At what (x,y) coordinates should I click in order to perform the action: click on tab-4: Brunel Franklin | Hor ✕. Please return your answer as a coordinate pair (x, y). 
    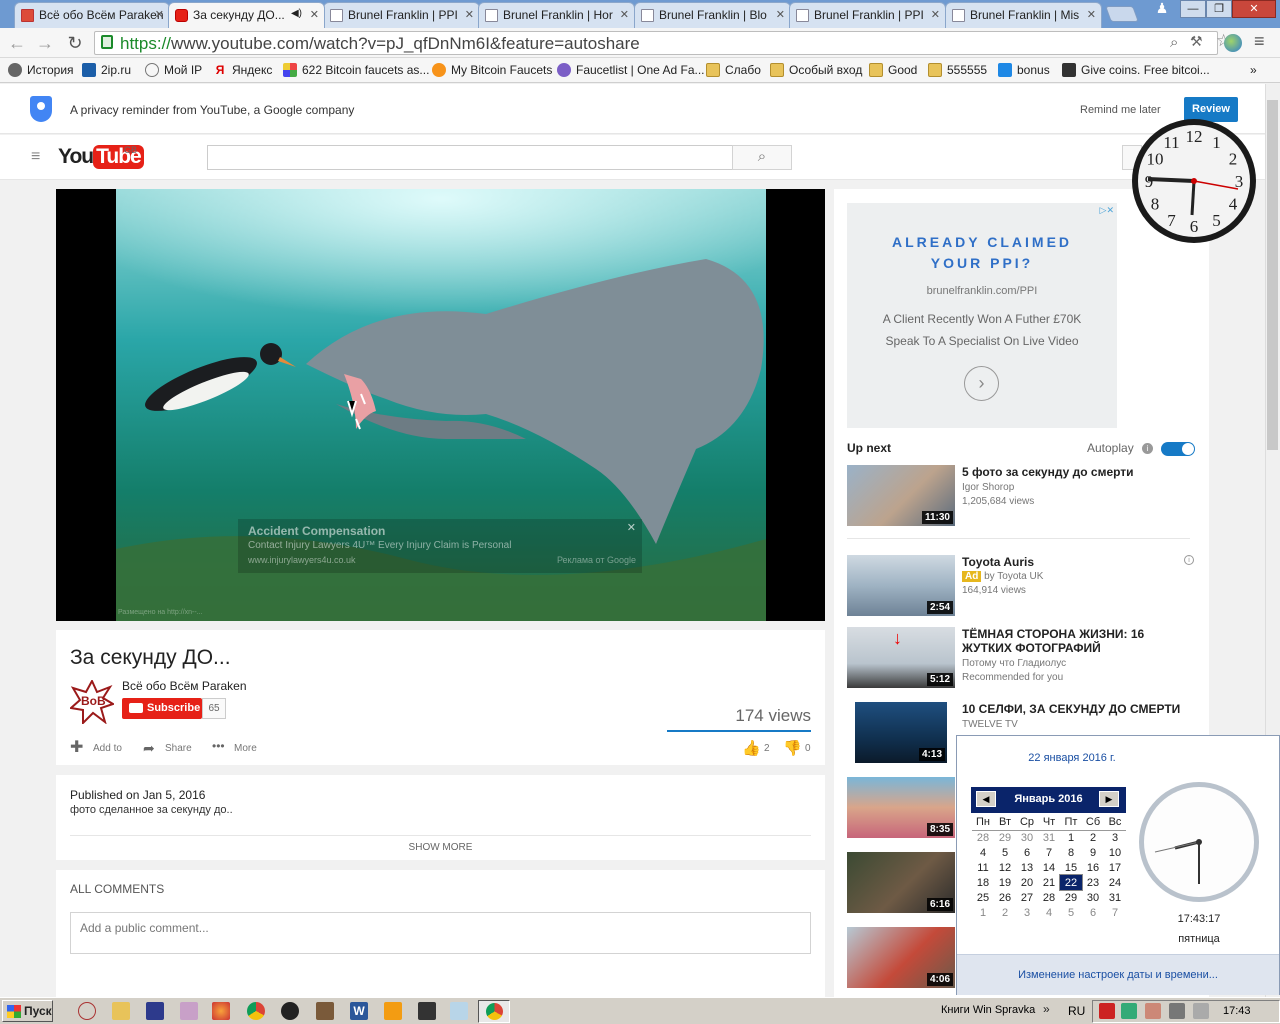
    Looking at the image, I should click on (556, 15).